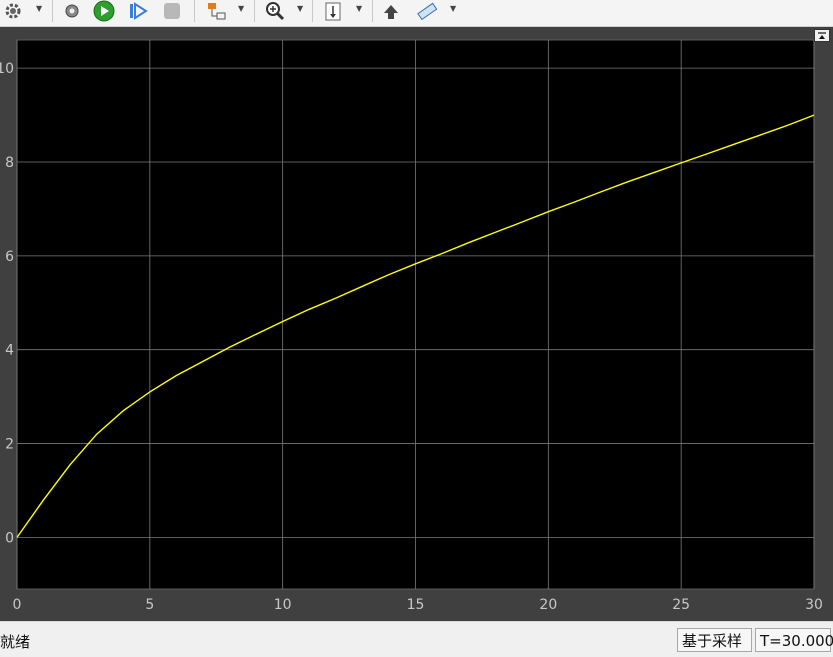  Describe the element at coordinates (9, 163) in the screenshot. I see `y-tick-label: 8` at that location.